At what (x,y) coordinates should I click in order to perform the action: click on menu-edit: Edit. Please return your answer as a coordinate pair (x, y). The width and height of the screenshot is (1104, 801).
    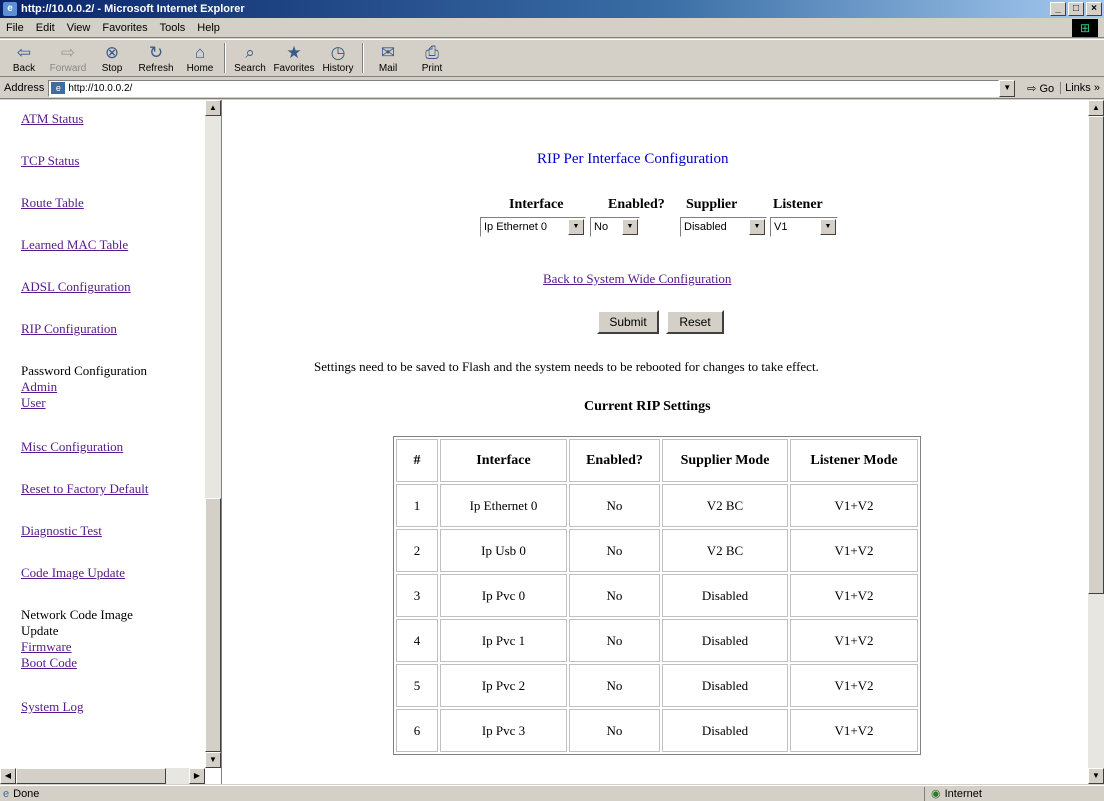
    Looking at the image, I should click on (45, 28).